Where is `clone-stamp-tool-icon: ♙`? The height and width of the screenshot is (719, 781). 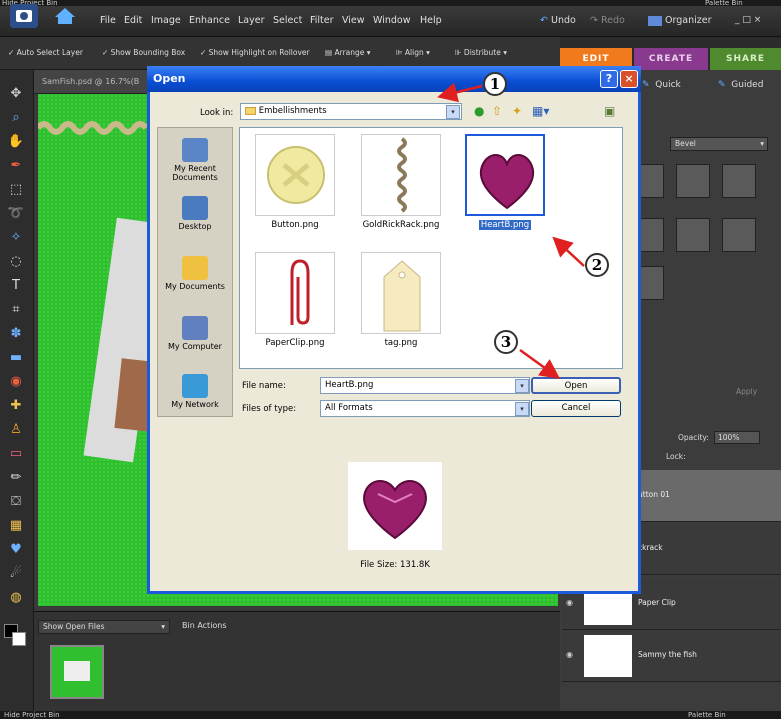 clone-stamp-tool-icon: ♙ is located at coordinates (16, 431).